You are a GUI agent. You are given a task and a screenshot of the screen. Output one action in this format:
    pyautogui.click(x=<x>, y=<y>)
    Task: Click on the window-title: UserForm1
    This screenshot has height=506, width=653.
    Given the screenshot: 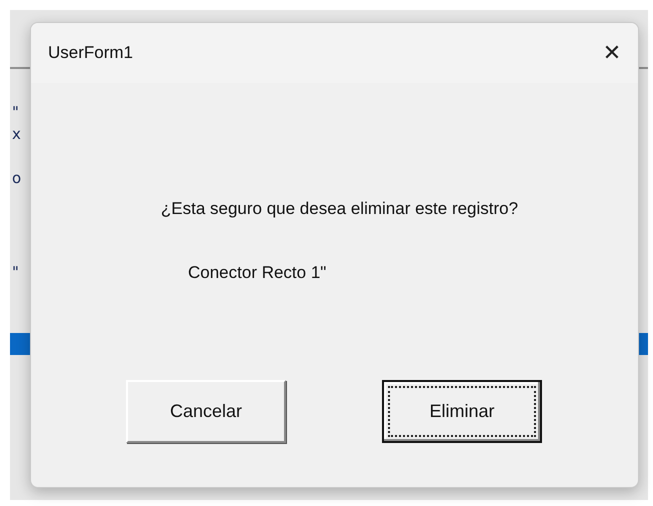 What is the action you would take?
    pyautogui.click(x=91, y=53)
    